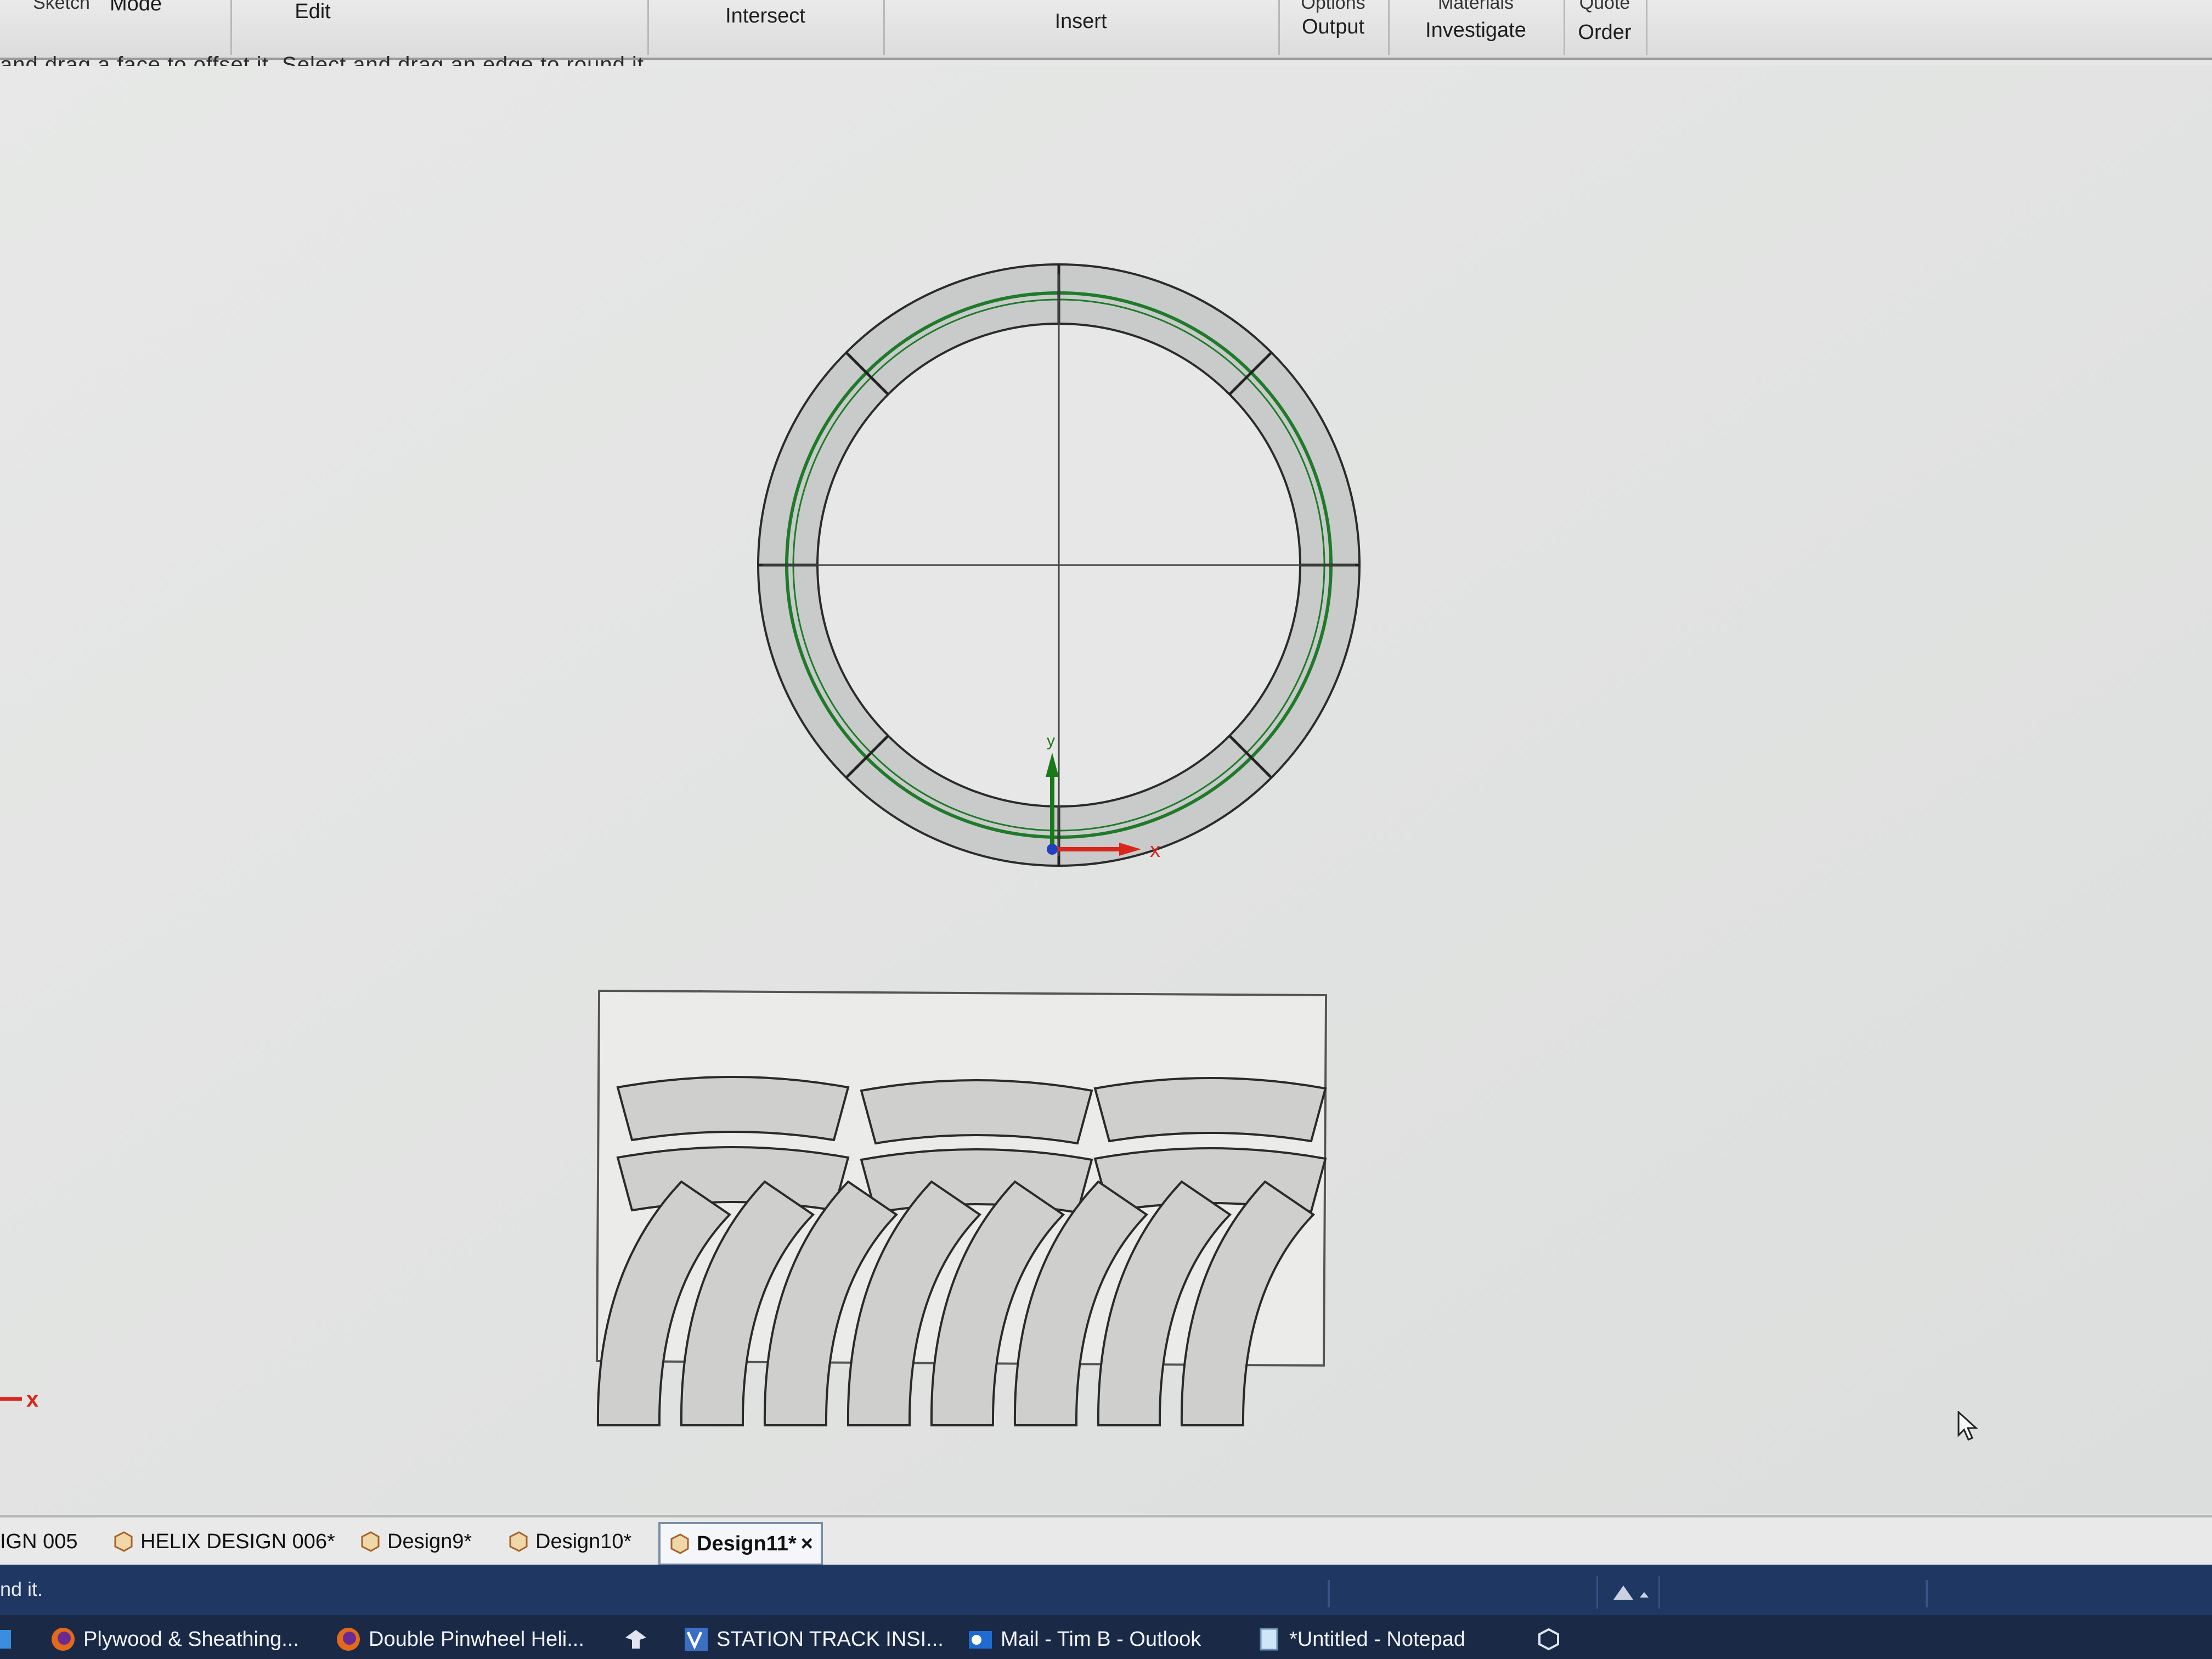 The height and width of the screenshot is (1659, 2212). I want to click on taskbar-item-app, so click(639, 1640).